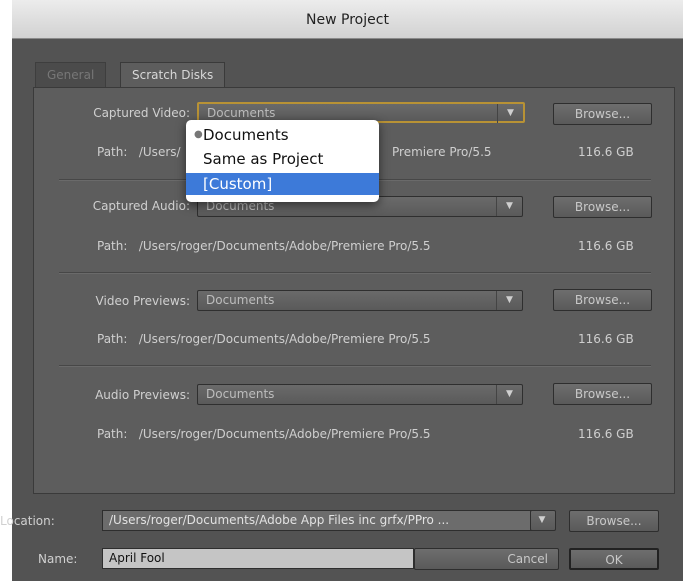  Describe the element at coordinates (142, 395) in the screenshot. I see `audio-previews-label: Audio Previews:` at that location.